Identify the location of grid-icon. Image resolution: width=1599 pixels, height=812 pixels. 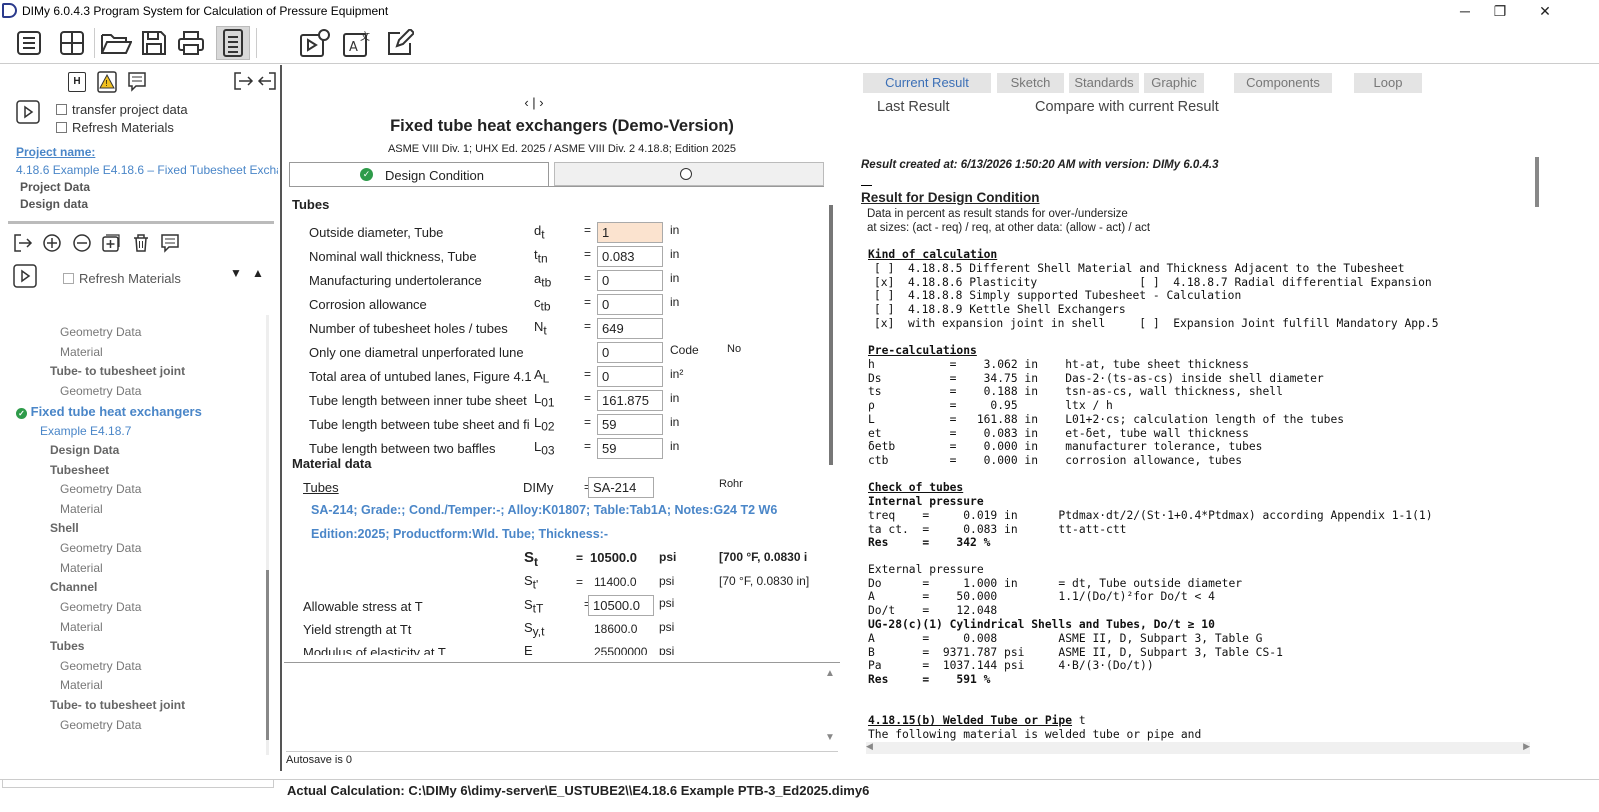
(72, 43).